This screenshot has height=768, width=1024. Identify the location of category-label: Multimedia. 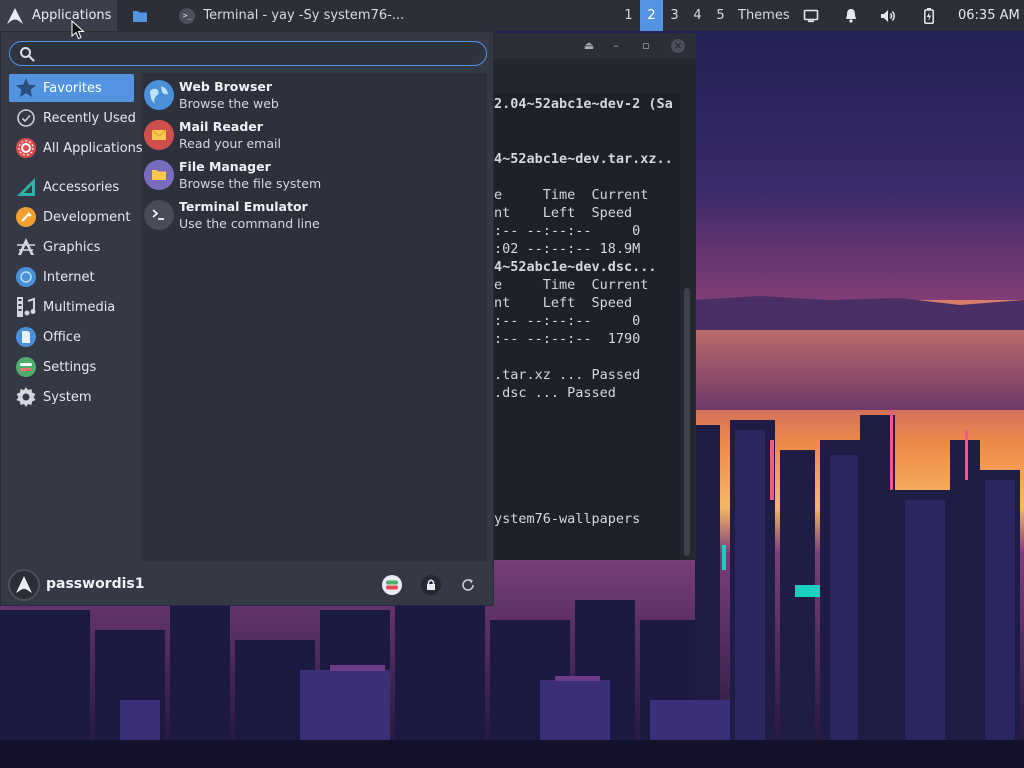
(79, 307).